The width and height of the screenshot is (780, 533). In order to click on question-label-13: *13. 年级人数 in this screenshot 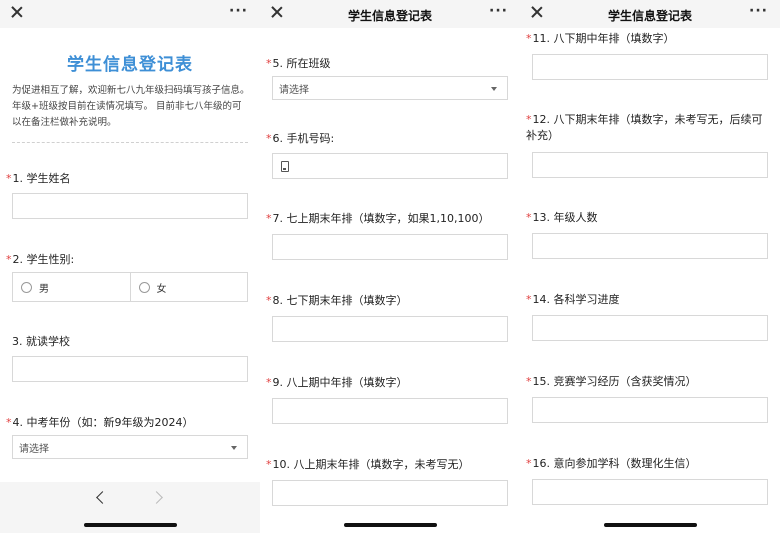, I will do `click(562, 217)`.